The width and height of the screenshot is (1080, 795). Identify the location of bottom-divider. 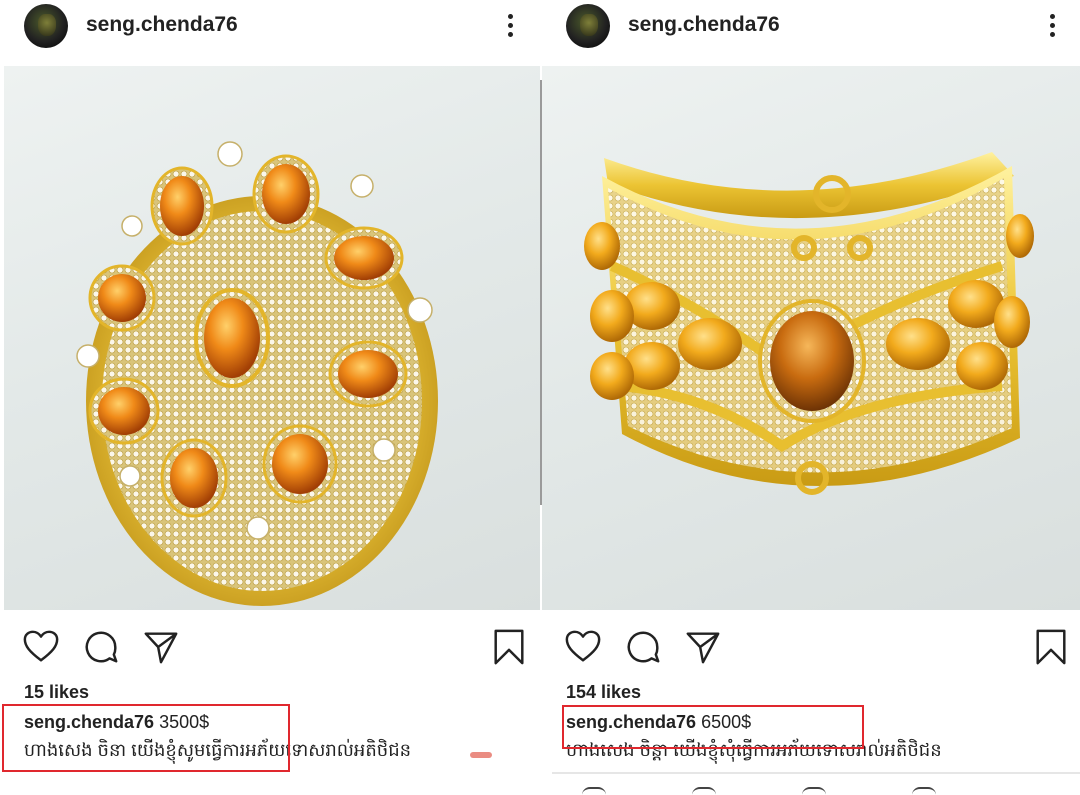
(816, 773).